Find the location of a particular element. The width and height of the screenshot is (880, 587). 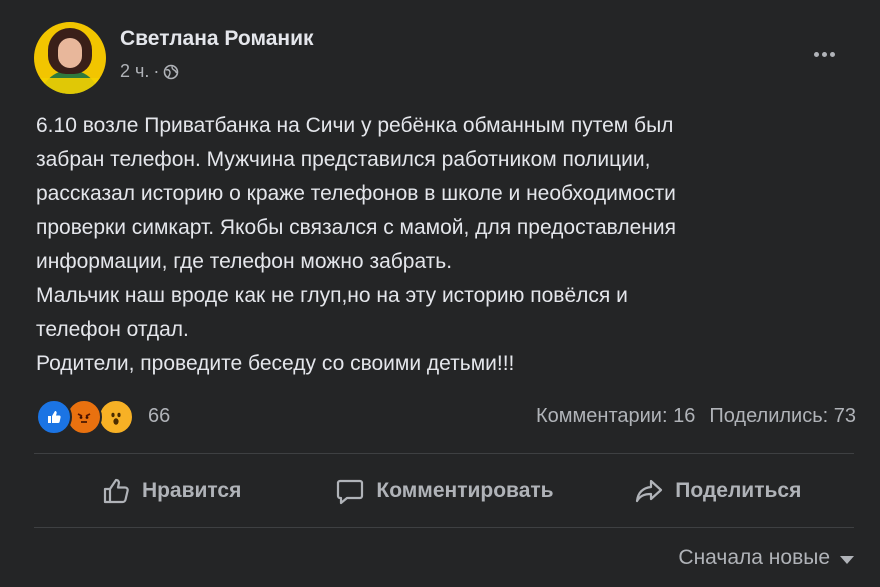

sort-label: Сначала новые is located at coordinates (754, 557).